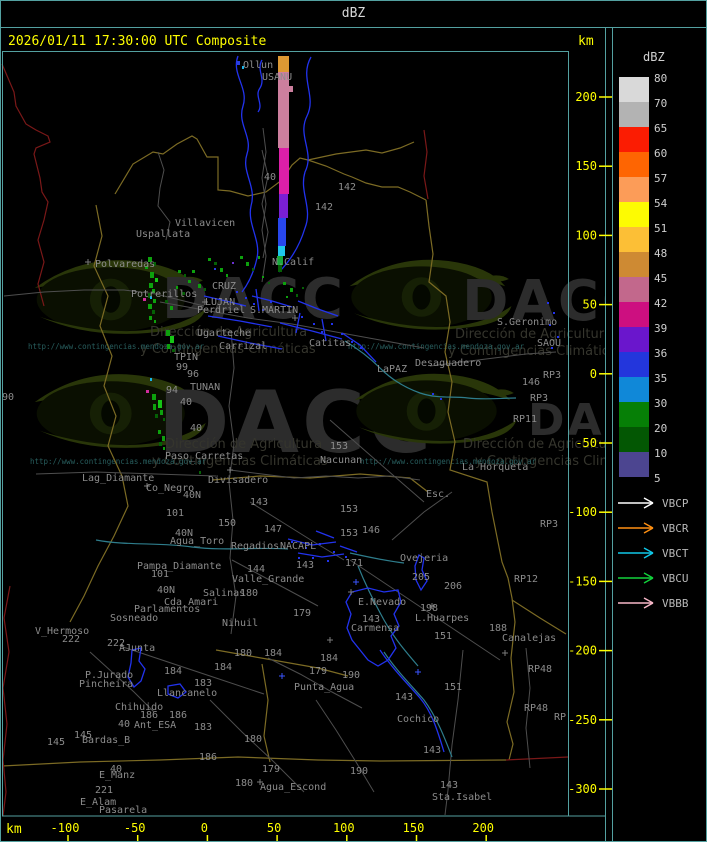  Describe the element at coordinates (414, 828) in the screenshot. I see `bottom-axis-label: 150` at that location.